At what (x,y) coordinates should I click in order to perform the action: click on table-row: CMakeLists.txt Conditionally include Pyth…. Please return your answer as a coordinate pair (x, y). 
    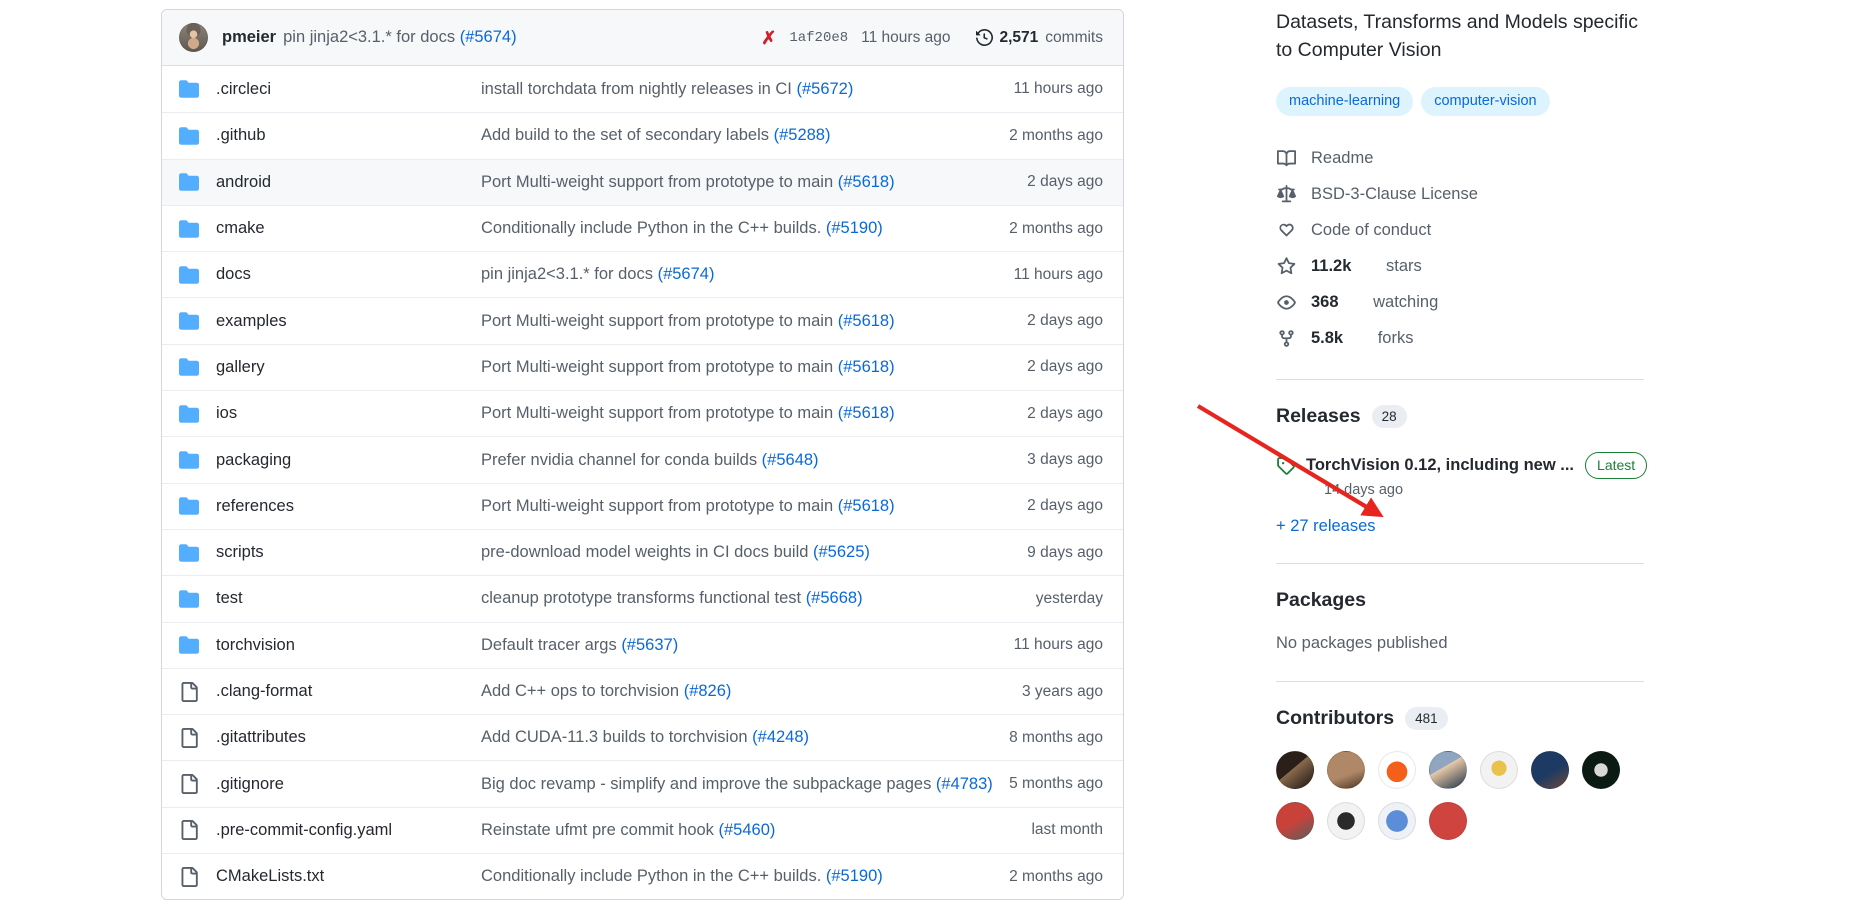
    Looking at the image, I should click on (642, 876).